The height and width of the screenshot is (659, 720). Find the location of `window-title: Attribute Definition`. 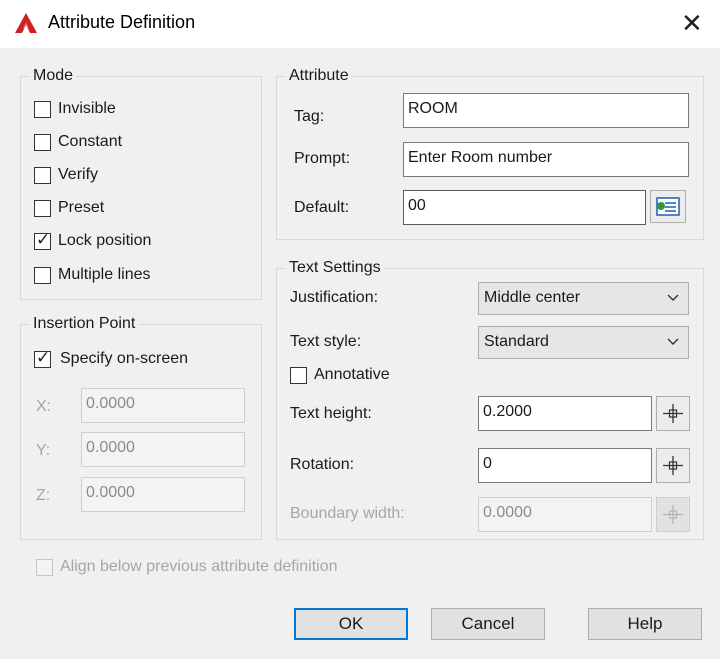

window-title: Attribute Definition is located at coordinates (122, 22).